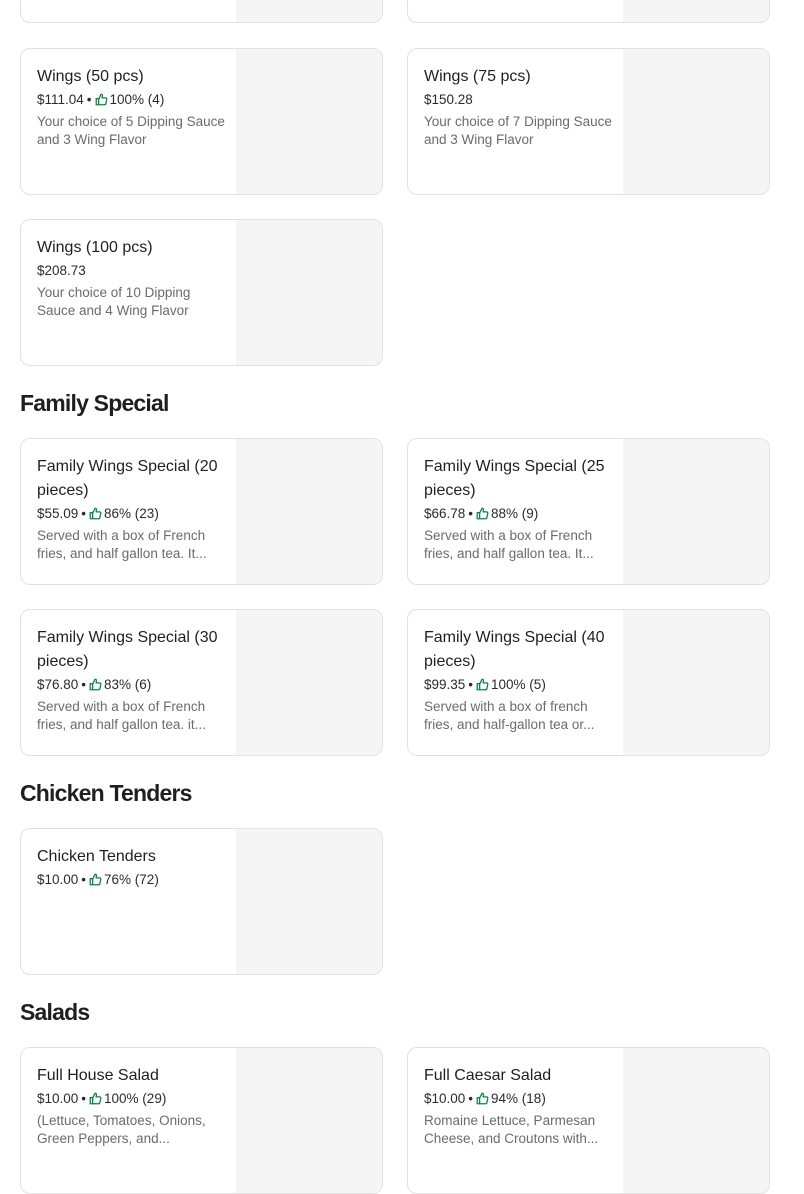 This screenshot has height=1194, width=804. I want to click on section-title-family-special: Family Special, so click(94, 403).